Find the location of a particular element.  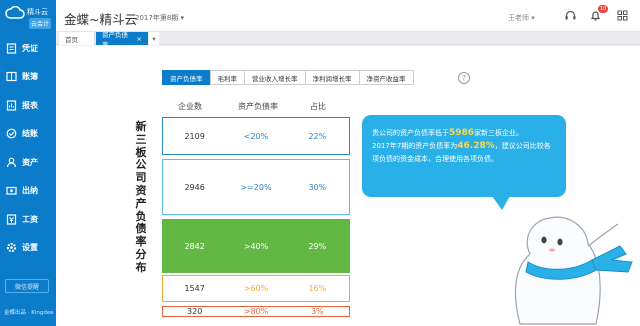

subtab-gross-margin: 毛利率 is located at coordinates (227, 77).